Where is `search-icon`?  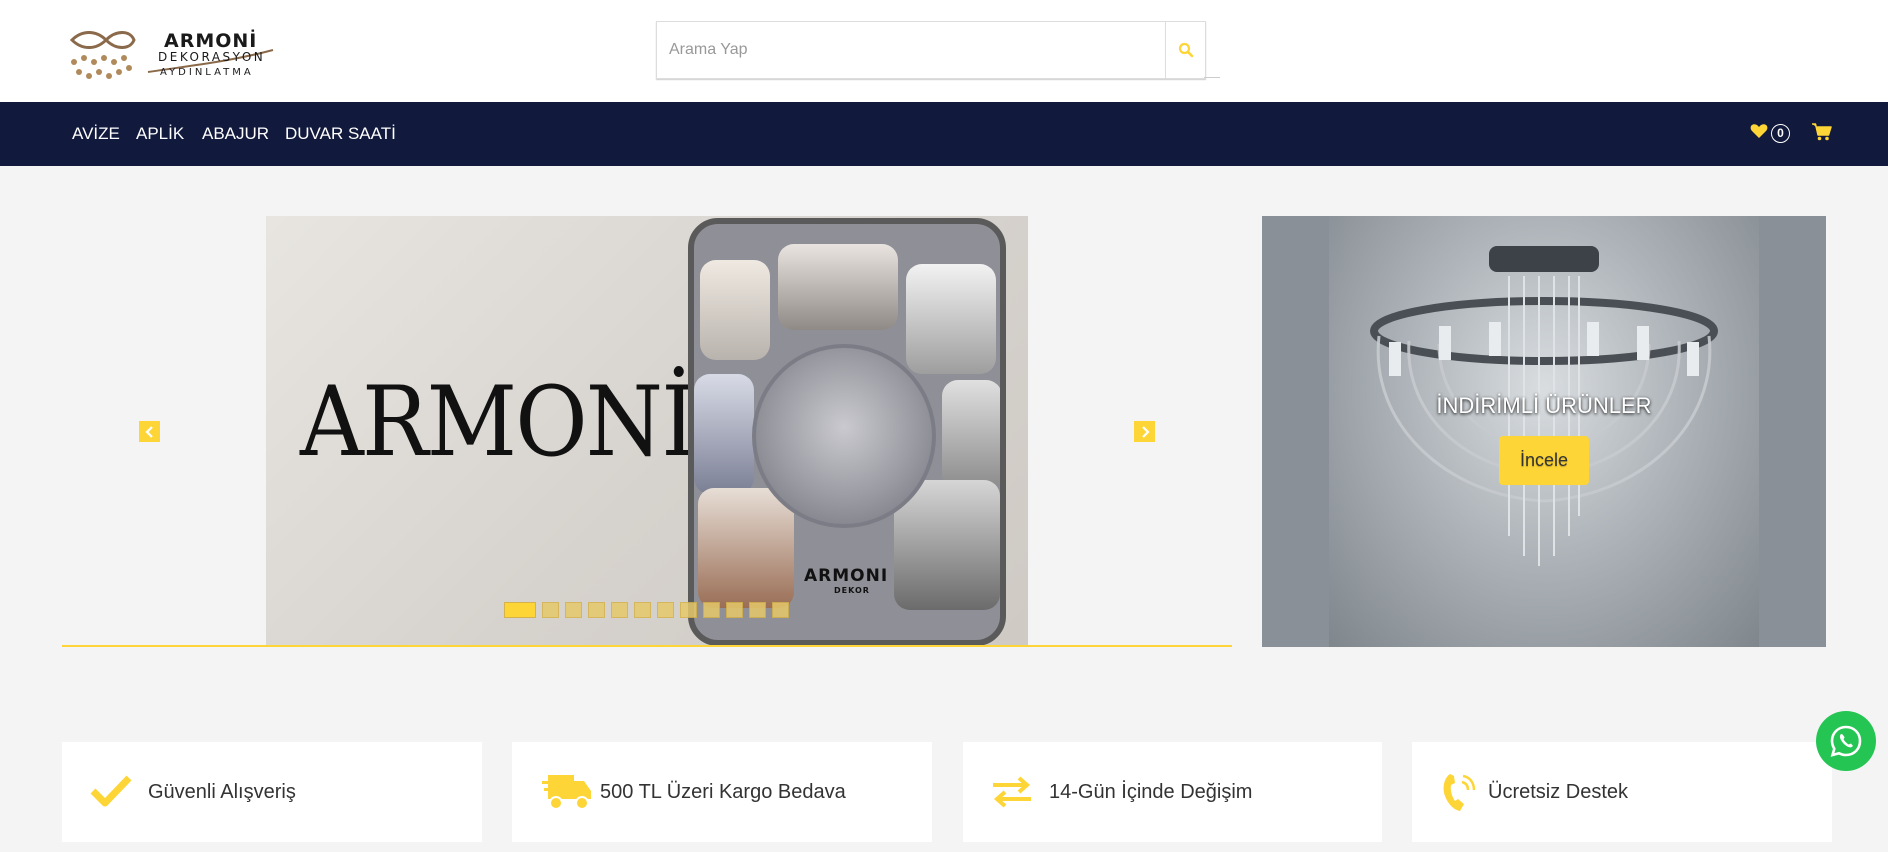
search-icon is located at coordinates (1185, 50).